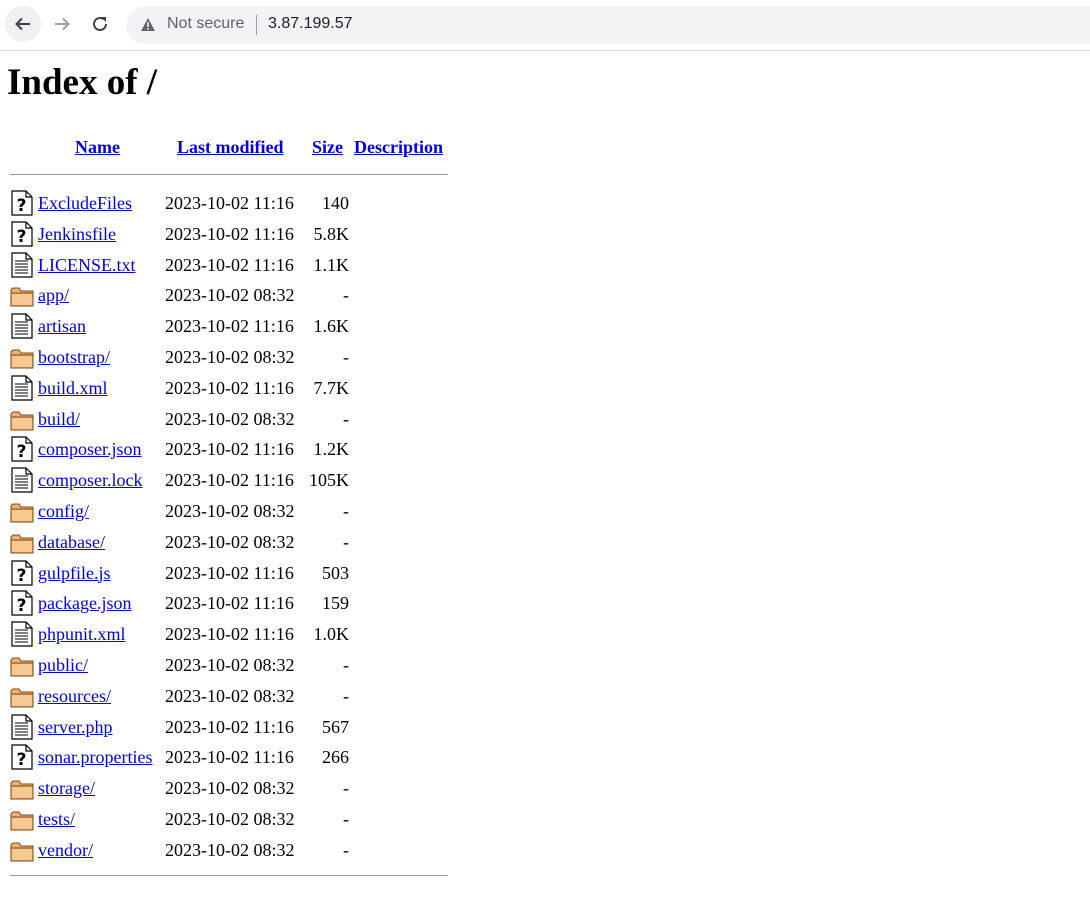 Image resolution: width=1090 pixels, height=903 pixels. I want to click on file-link: database/, so click(71, 542).